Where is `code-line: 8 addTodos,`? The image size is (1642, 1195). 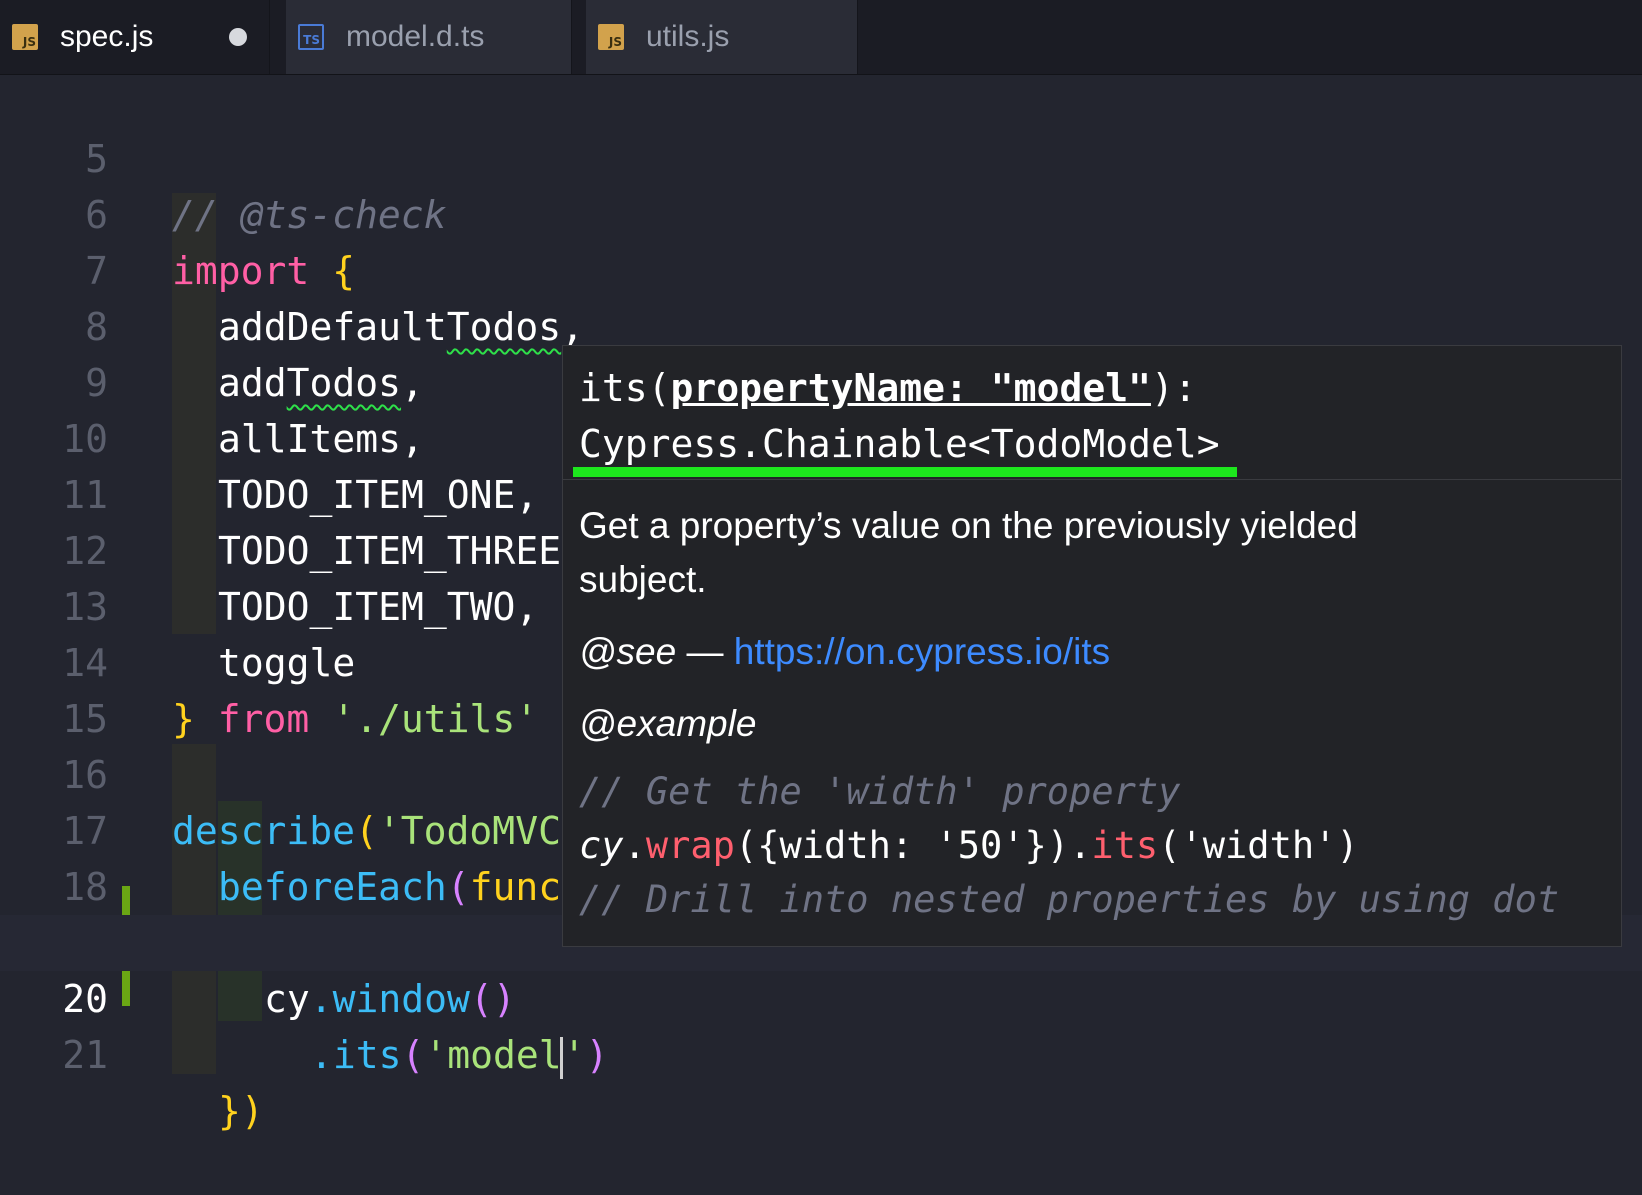
code-line: 8 addTodos, is located at coordinates (821, 324).